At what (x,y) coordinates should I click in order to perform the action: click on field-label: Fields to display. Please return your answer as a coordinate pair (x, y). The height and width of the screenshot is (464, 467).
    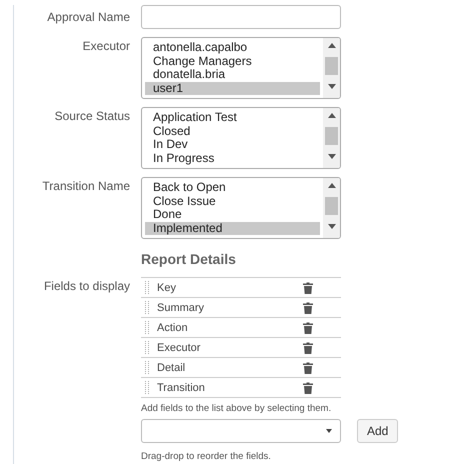
    Looking at the image, I should click on (86, 286).